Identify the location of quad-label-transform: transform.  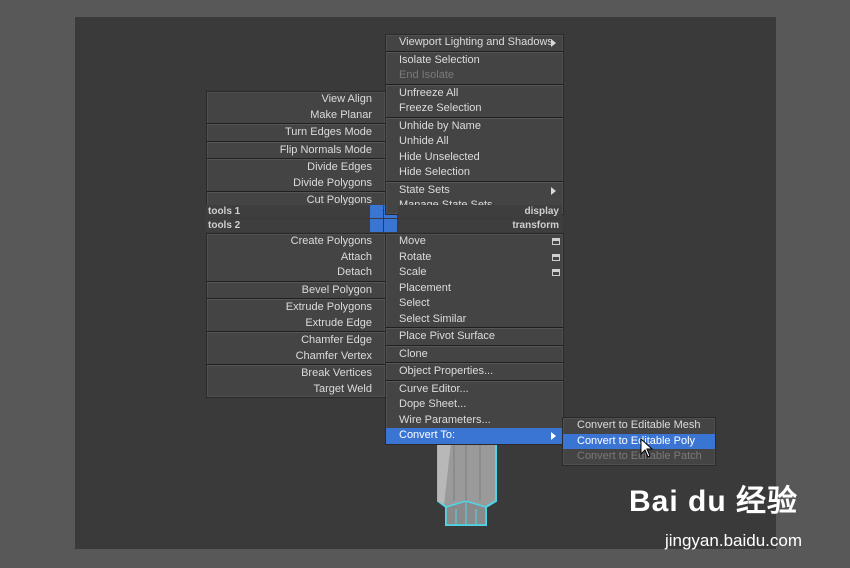
(535, 225).